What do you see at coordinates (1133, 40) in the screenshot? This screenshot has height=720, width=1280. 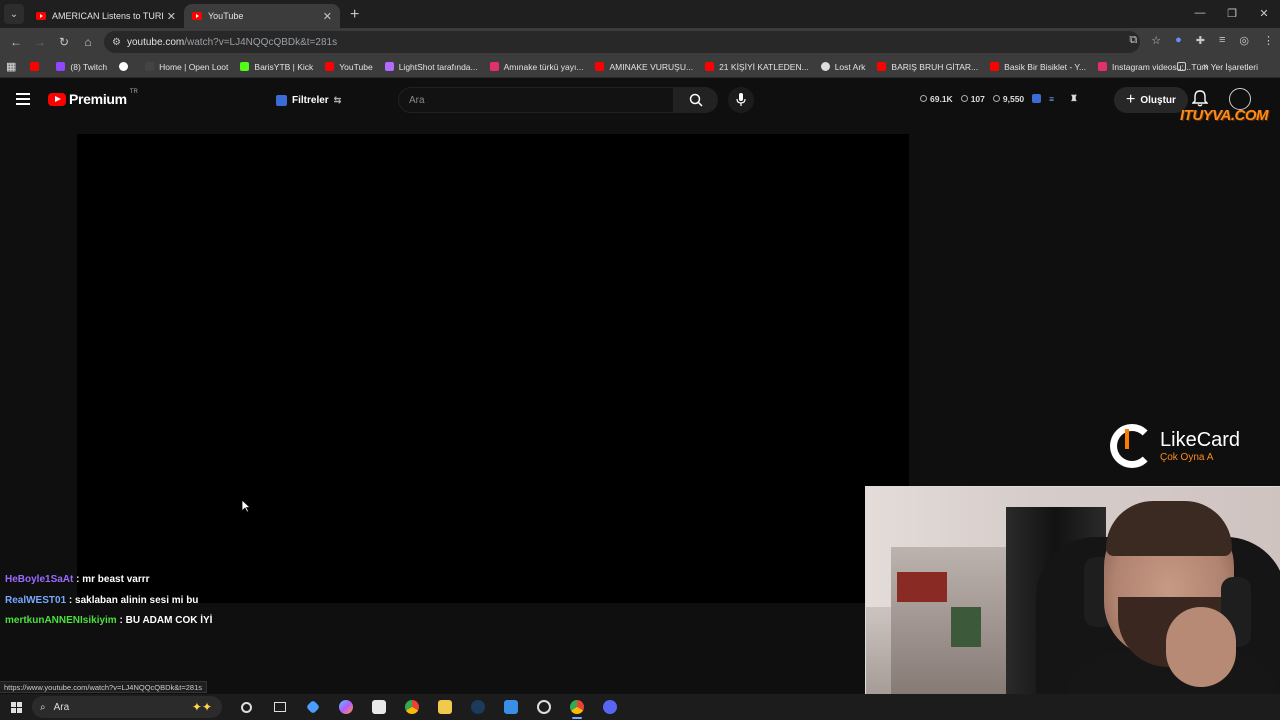 I see `install-app-icon: ⧉` at bounding box center [1133, 40].